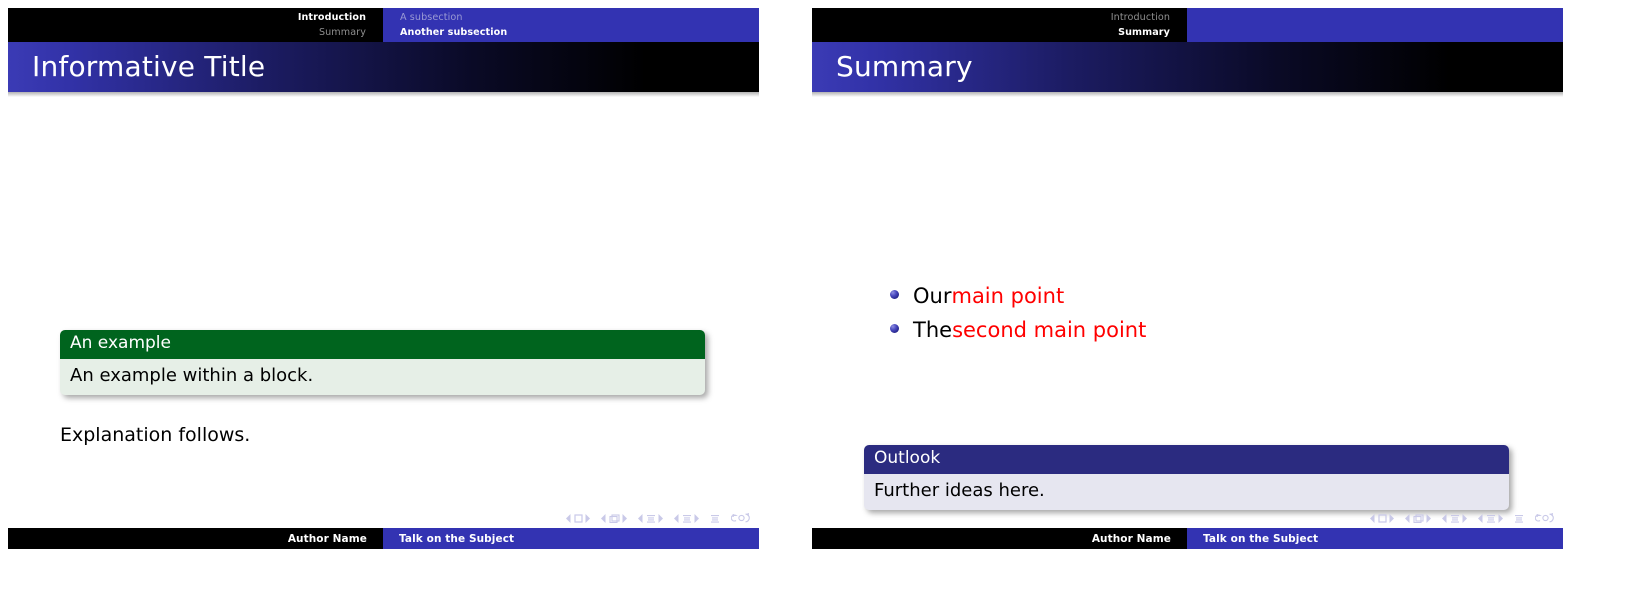  I want to click on list-item: Our main point, so click(1018, 296).